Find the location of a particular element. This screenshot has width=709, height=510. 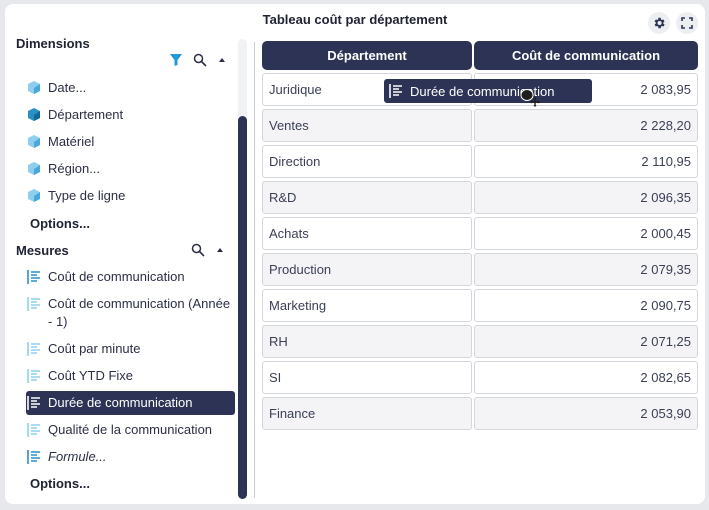

grab-cursor-icon is located at coordinates (530, 98).